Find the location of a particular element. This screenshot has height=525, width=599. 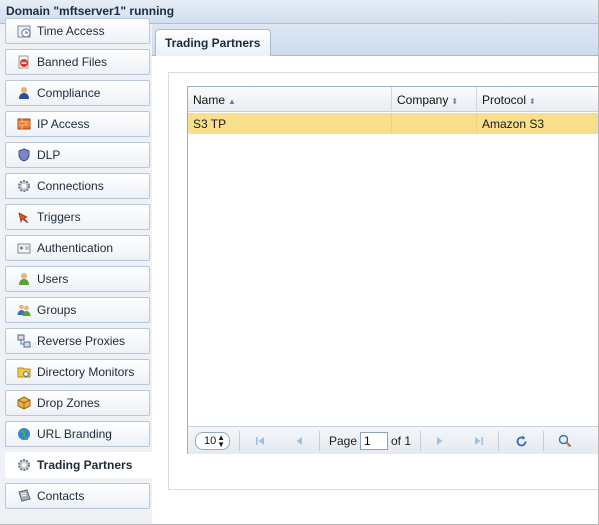

first-page-button is located at coordinates (260, 441).